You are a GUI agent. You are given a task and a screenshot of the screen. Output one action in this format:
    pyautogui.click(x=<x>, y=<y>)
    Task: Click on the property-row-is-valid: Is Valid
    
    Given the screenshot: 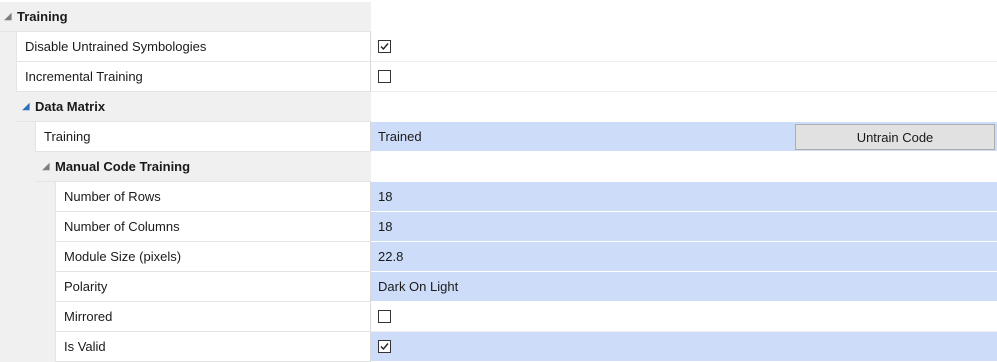 What is the action you would take?
    pyautogui.click(x=498, y=347)
    